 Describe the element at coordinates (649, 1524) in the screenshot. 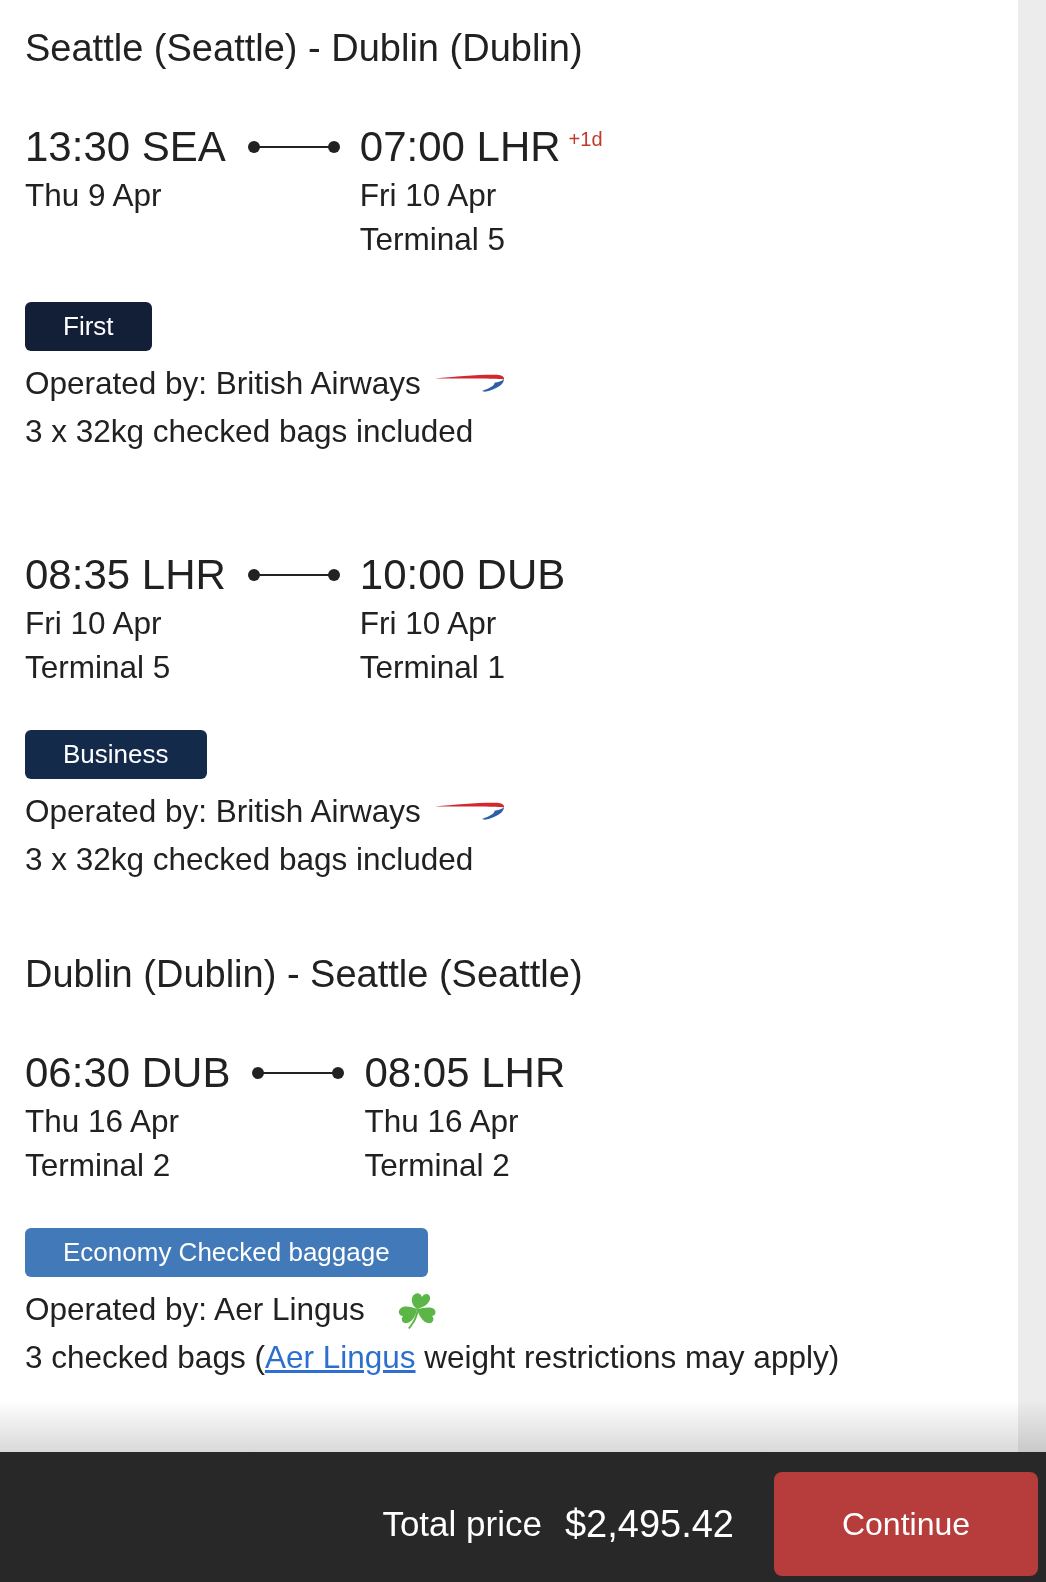

I see `total-price: $2,495.42` at that location.